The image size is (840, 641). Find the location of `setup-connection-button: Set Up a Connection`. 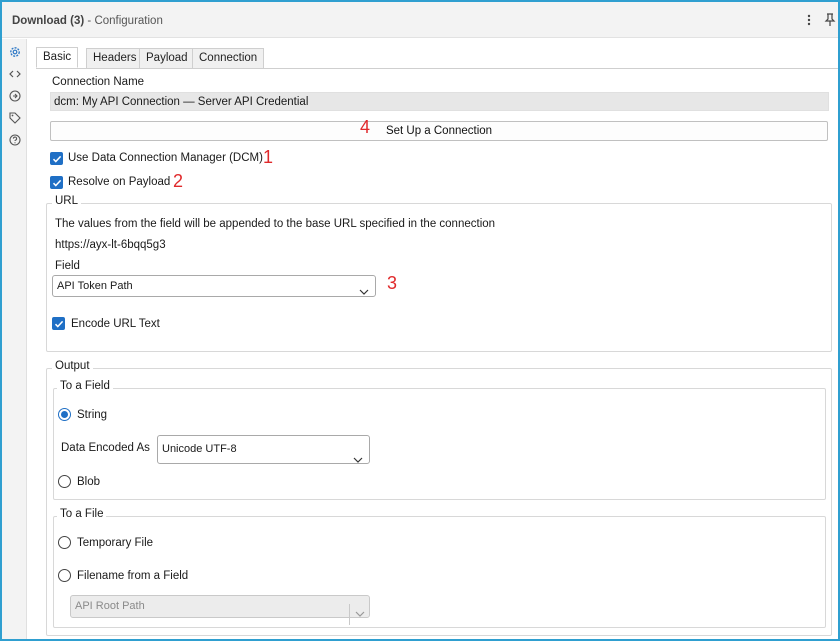

setup-connection-button: Set Up a Connection is located at coordinates (439, 131).